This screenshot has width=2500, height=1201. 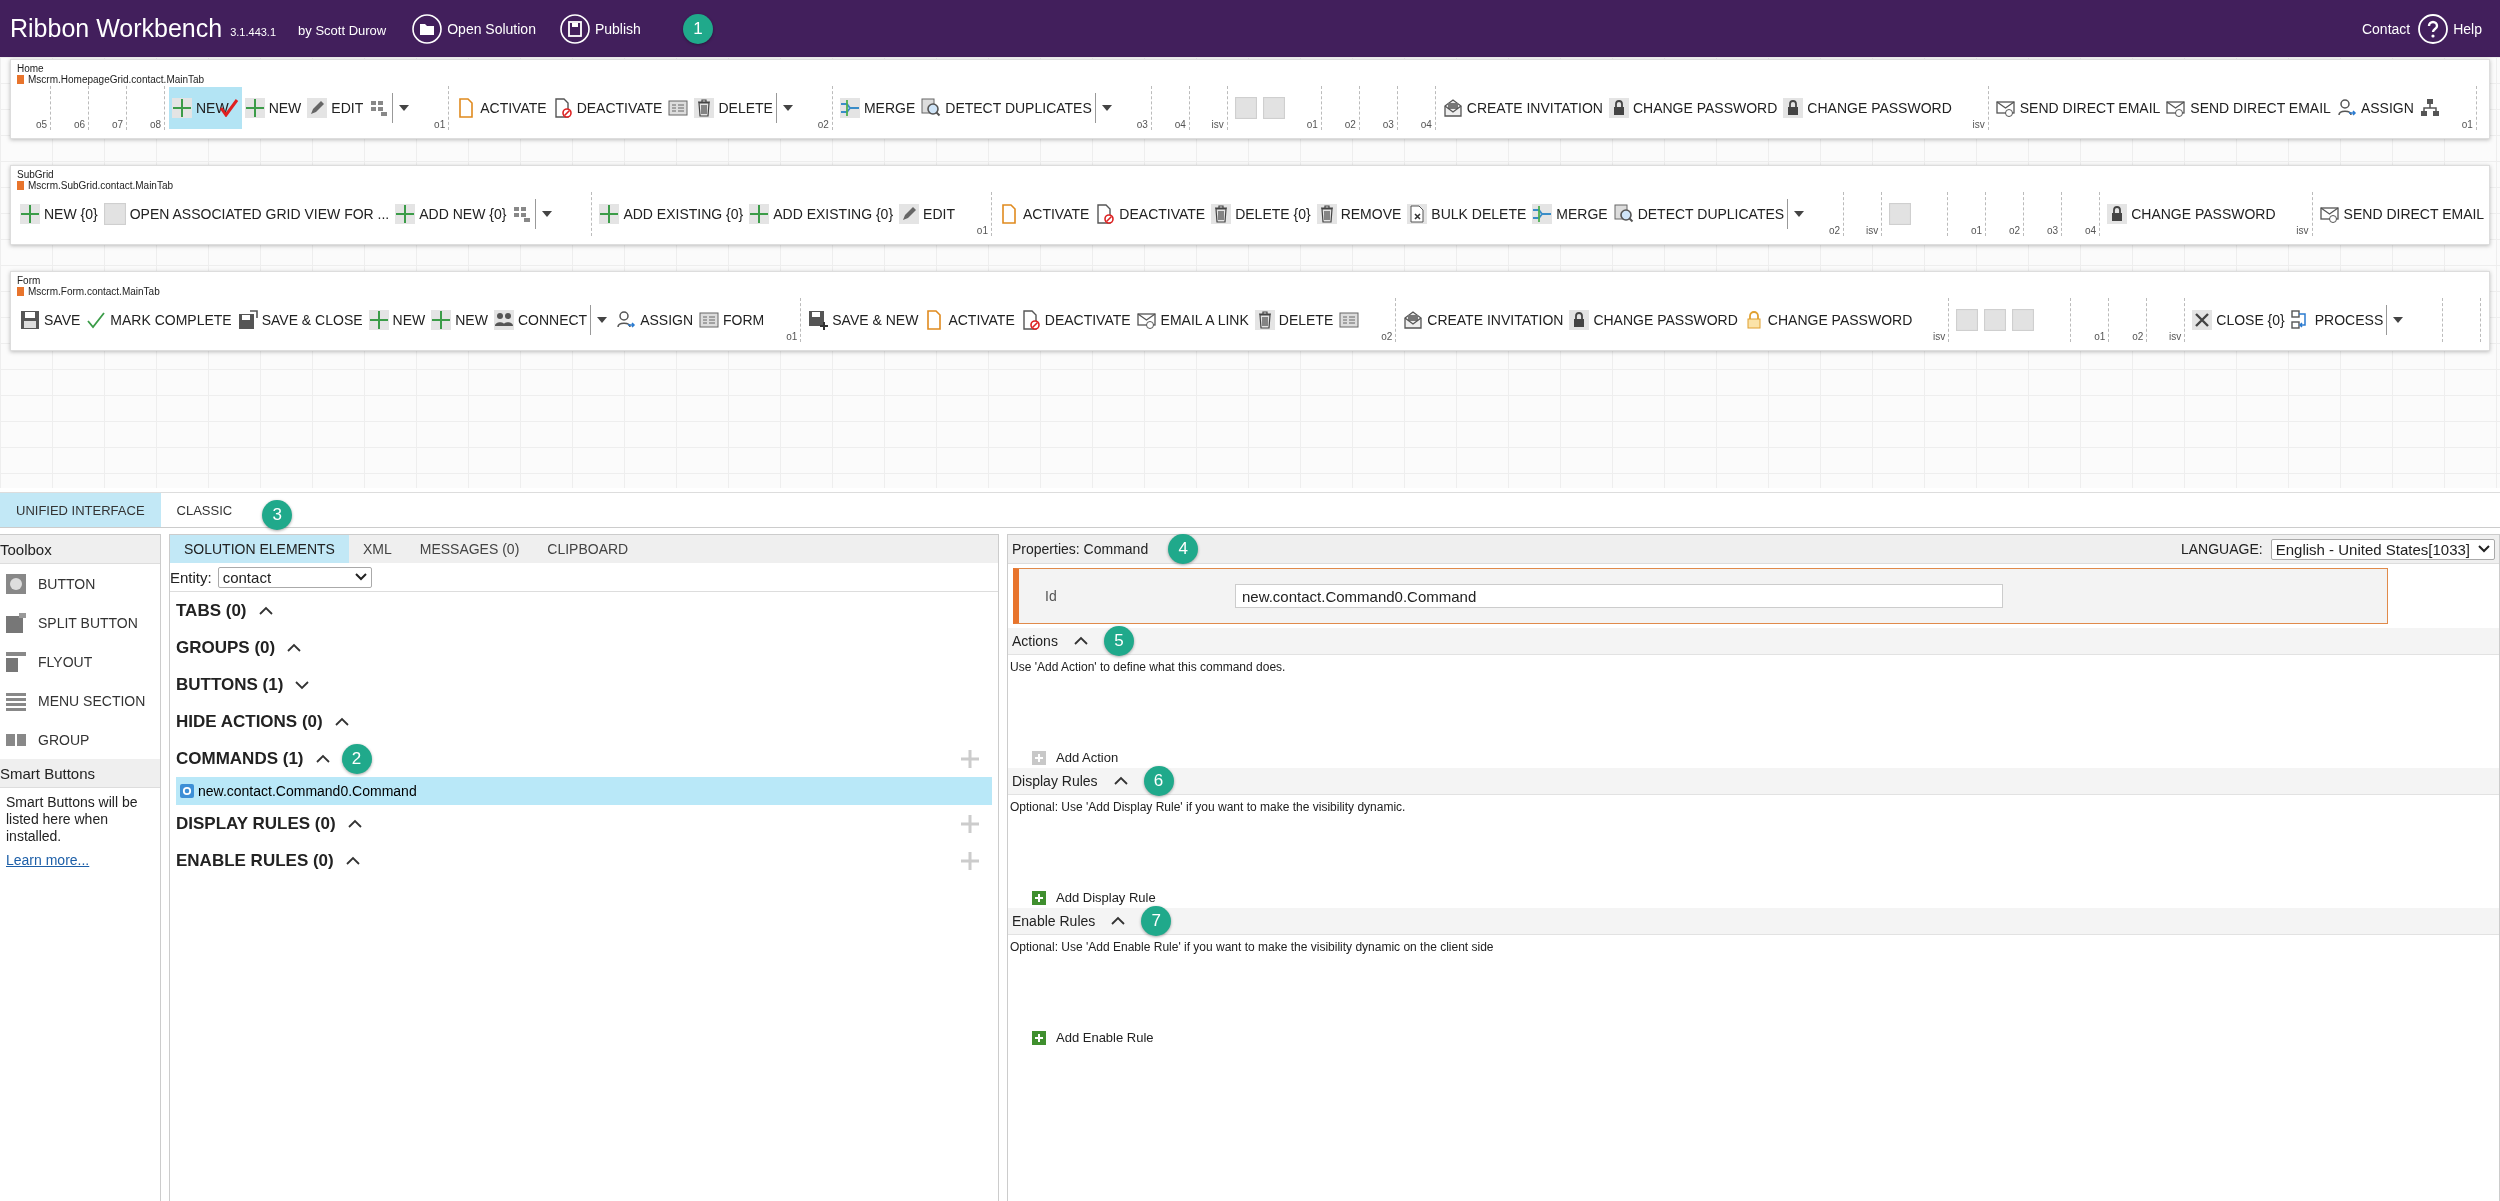 I want to click on section-title: HIDE ACTIONS (0), so click(x=249, y=721).